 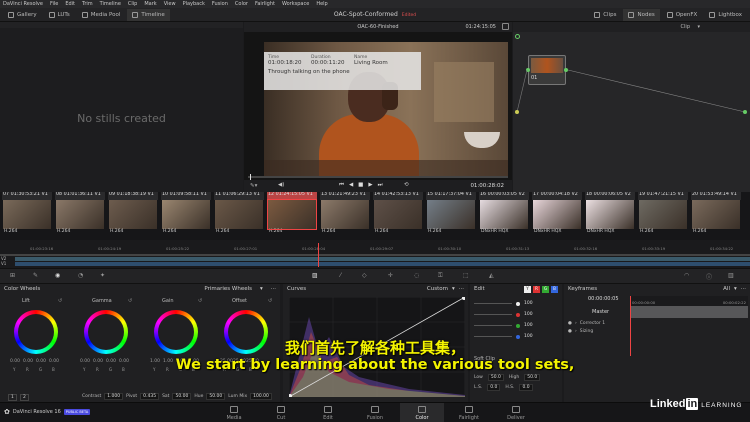 What do you see at coordinates (114, 396) in the screenshot?
I see `adjust-field: 1.000` at bounding box center [114, 396].